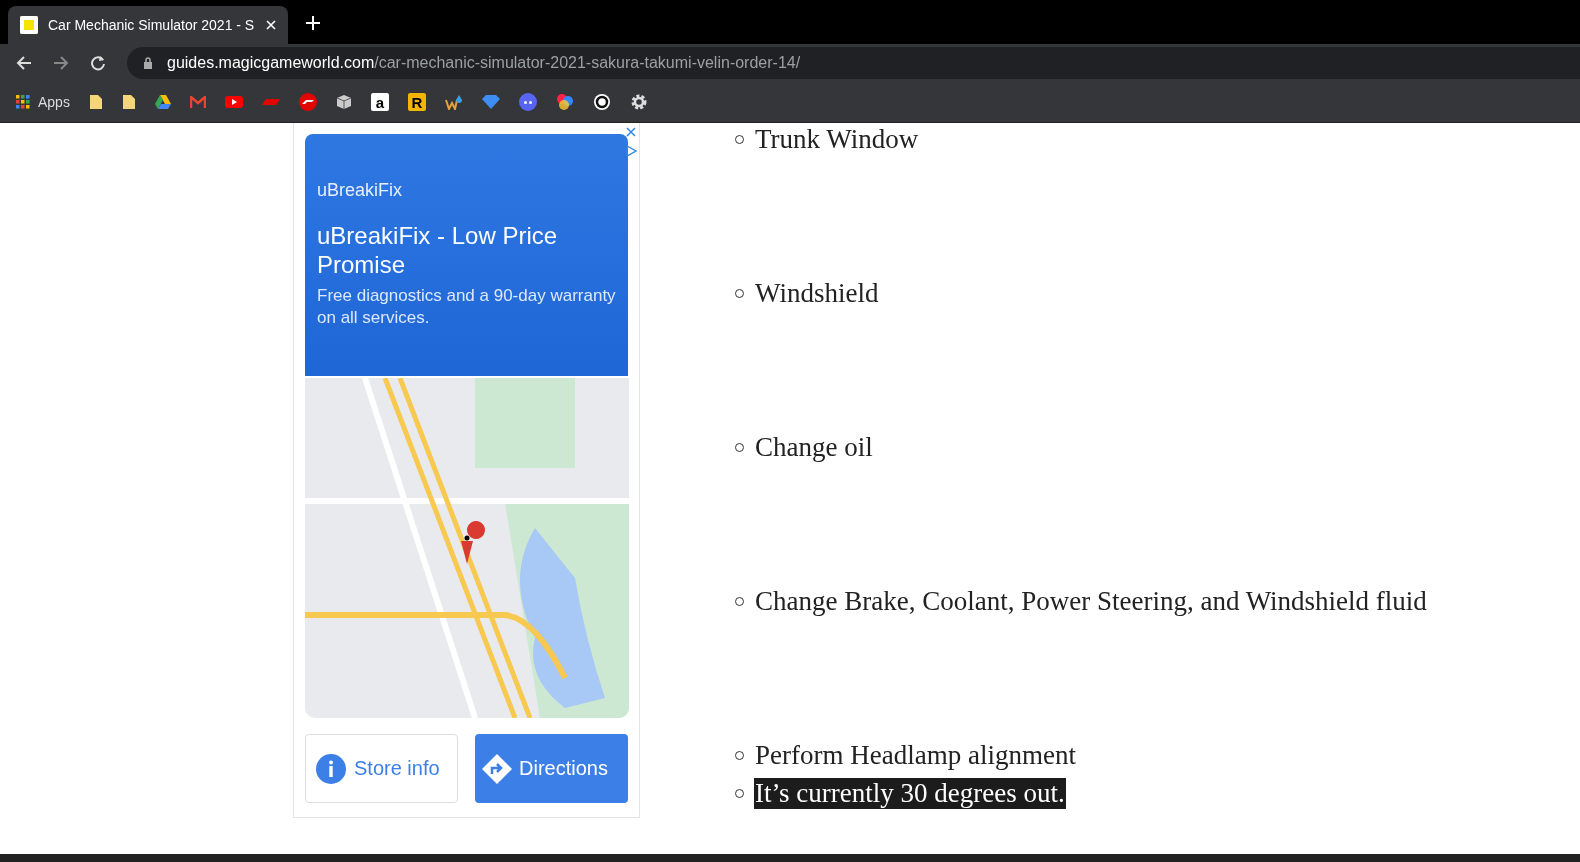  What do you see at coordinates (853, 63) in the screenshot?
I see `address-field: guides.magicgameworld.com/car-mechanic-simulator-2021-sakura-takumi-velin-order-14/` at bounding box center [853, 63].